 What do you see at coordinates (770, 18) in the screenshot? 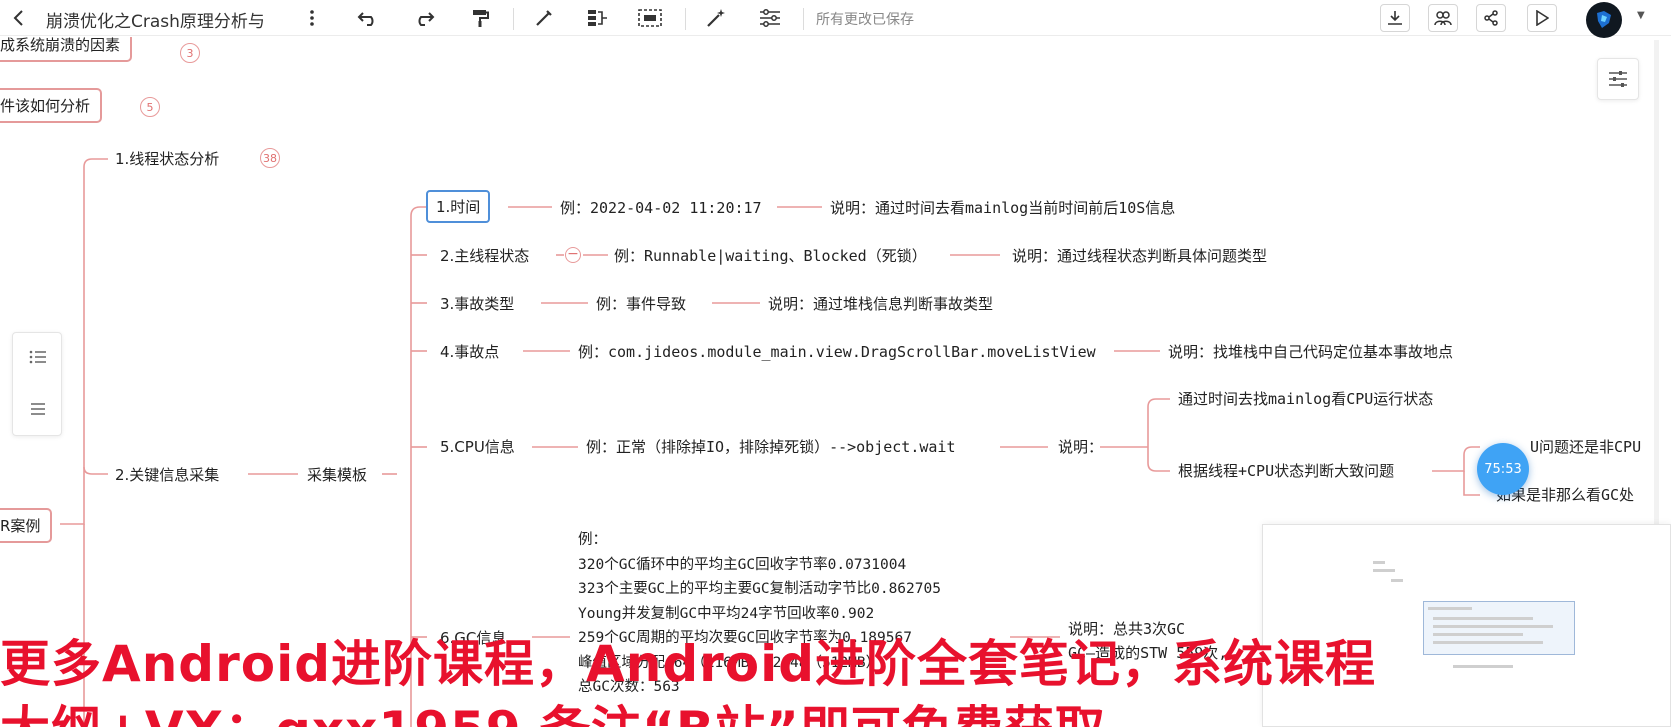
I see `layout-icon` at bounding box center [770, 18].